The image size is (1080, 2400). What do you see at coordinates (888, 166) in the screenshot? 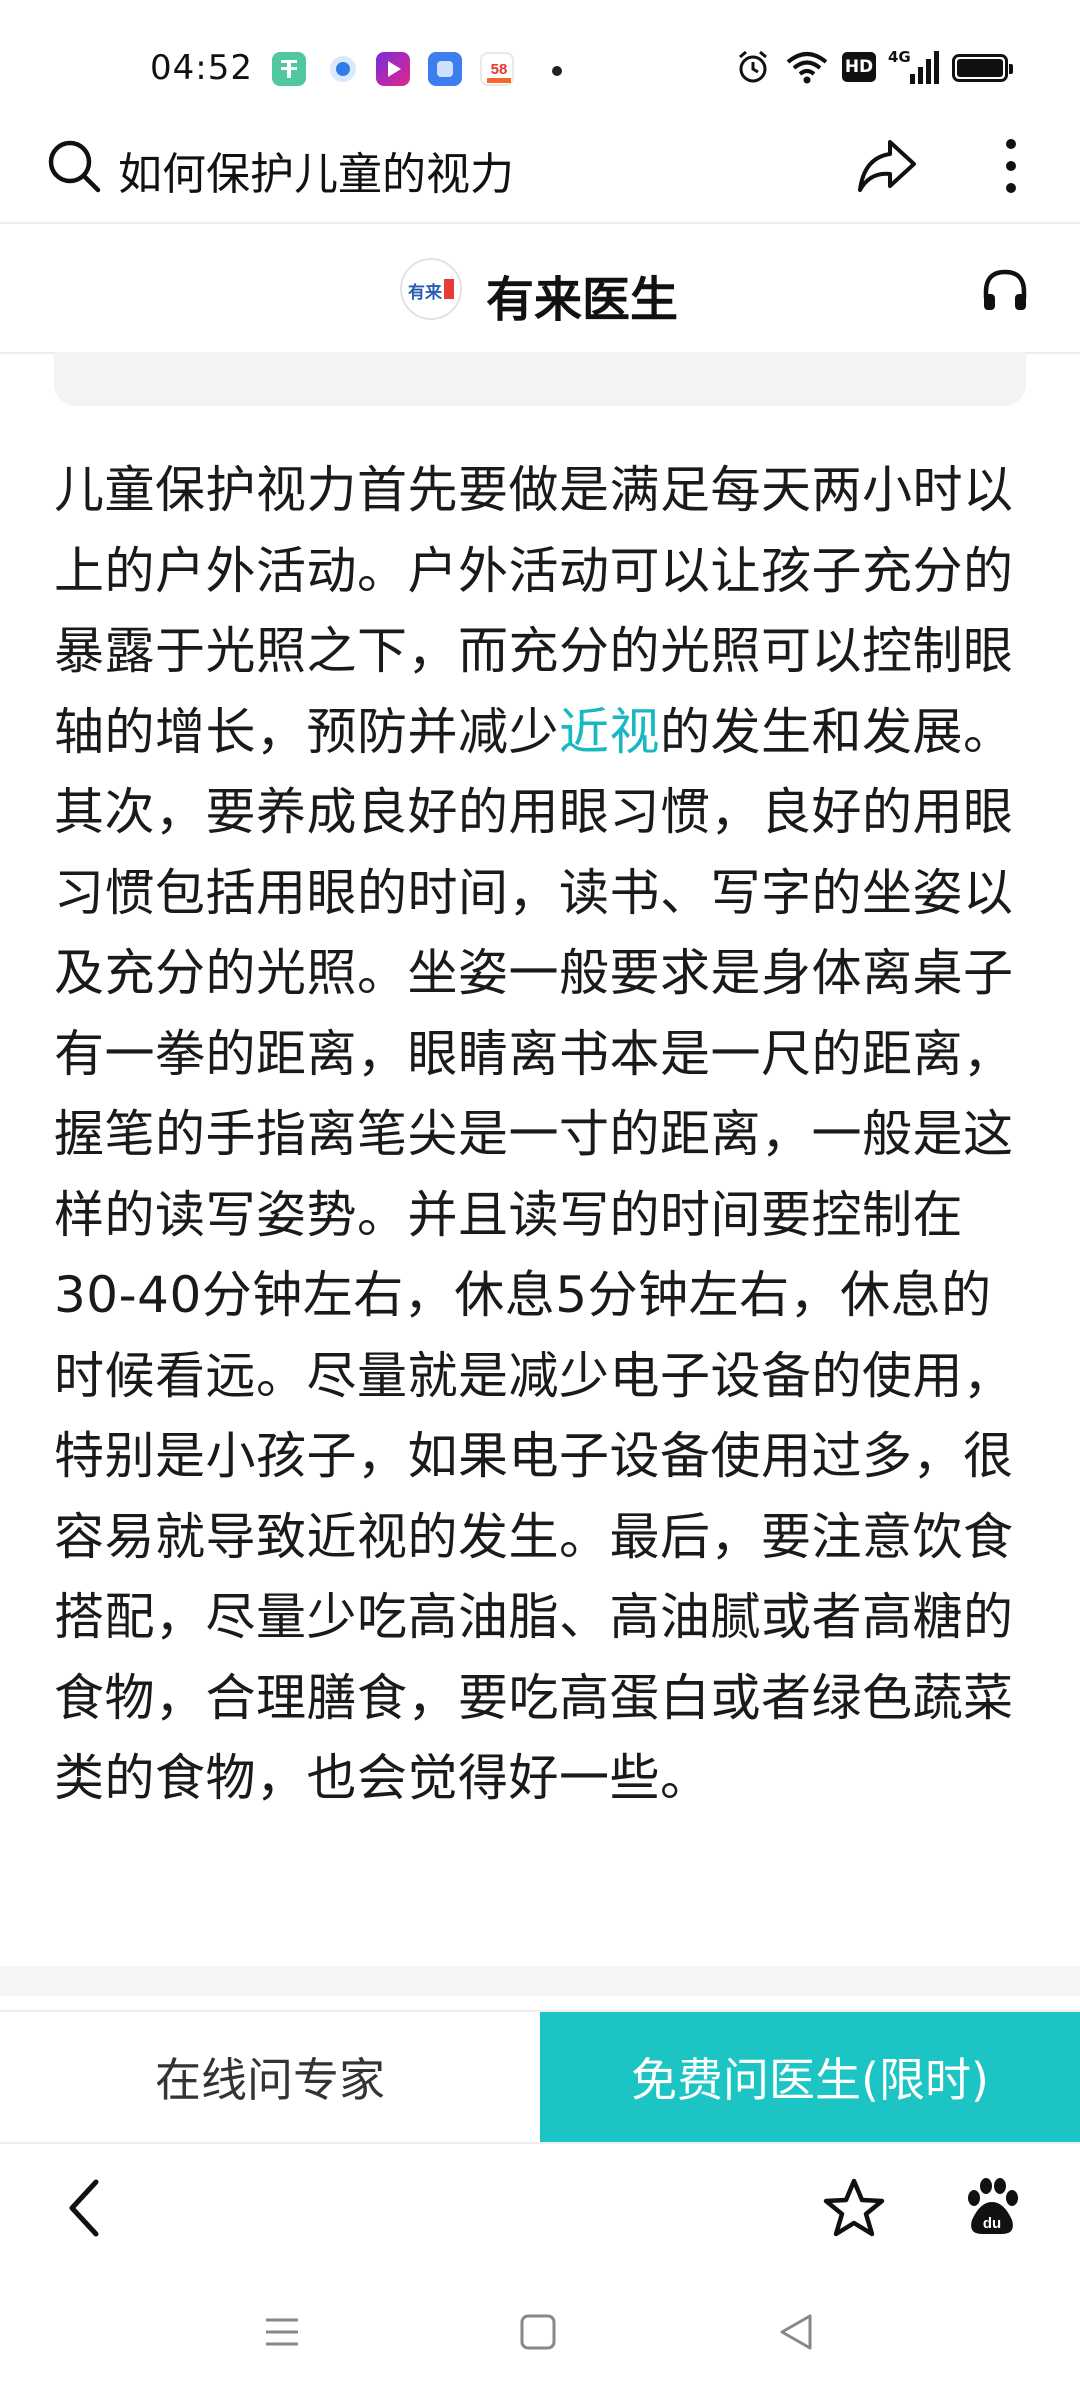
I see `share-icon` at bounding box center [888, 166].